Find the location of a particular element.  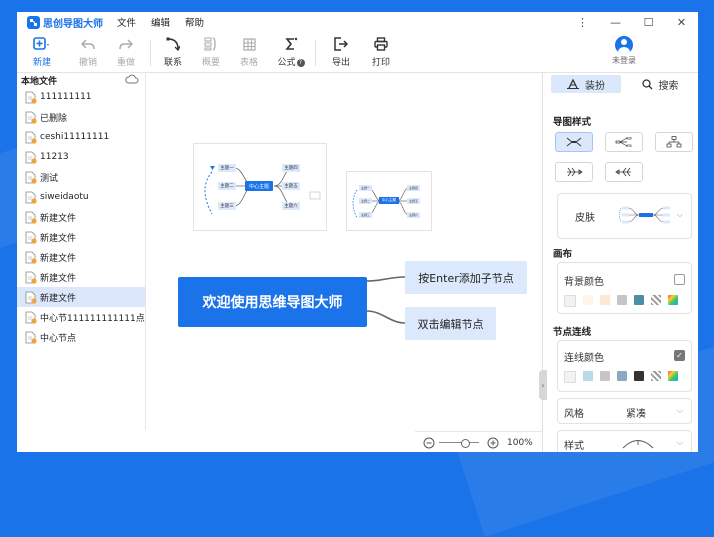

formula-label: 公式? is located at coordinates (291, 61).